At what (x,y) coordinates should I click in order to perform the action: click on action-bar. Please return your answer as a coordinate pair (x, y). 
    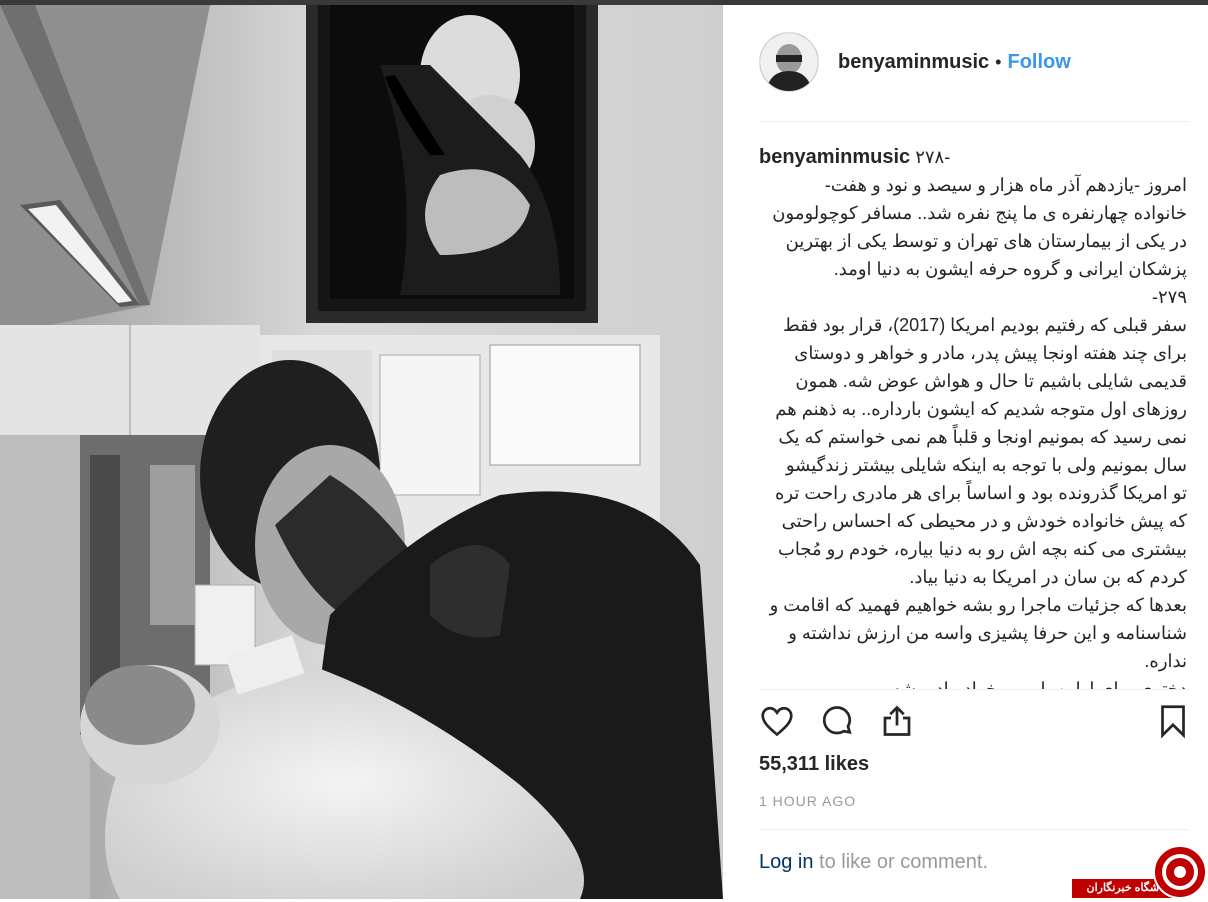
    Looking at the image, I should click on (974, 723).